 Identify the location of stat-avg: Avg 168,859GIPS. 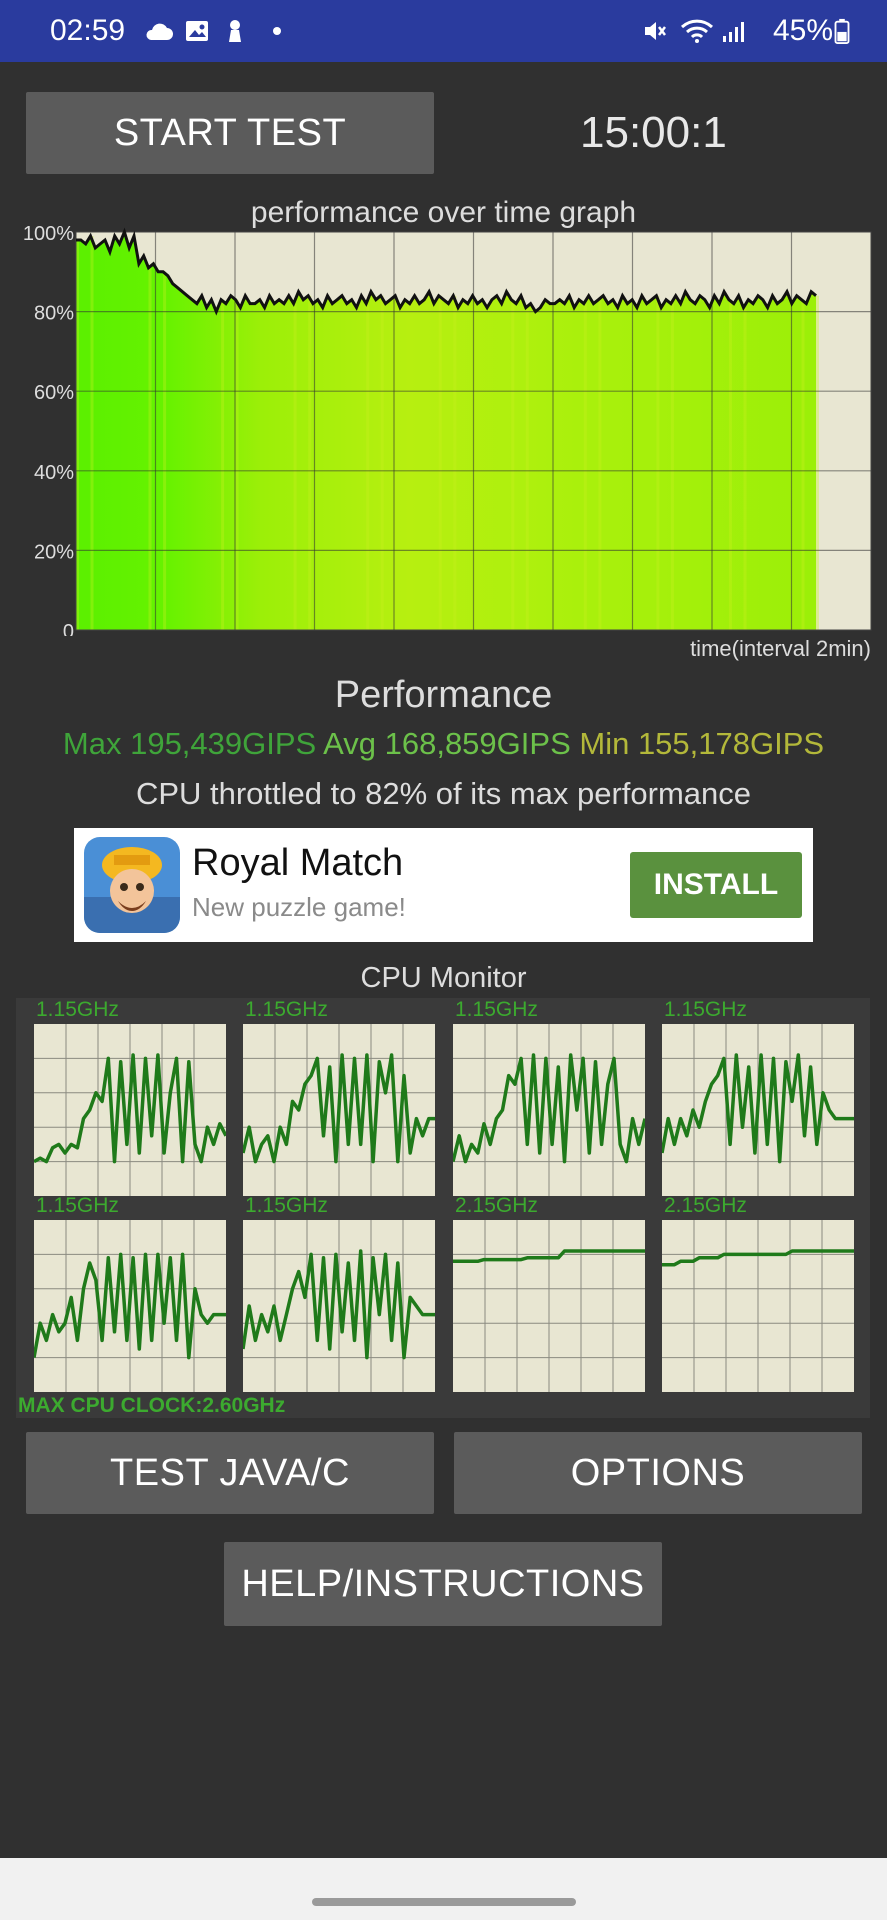
(447, 743).